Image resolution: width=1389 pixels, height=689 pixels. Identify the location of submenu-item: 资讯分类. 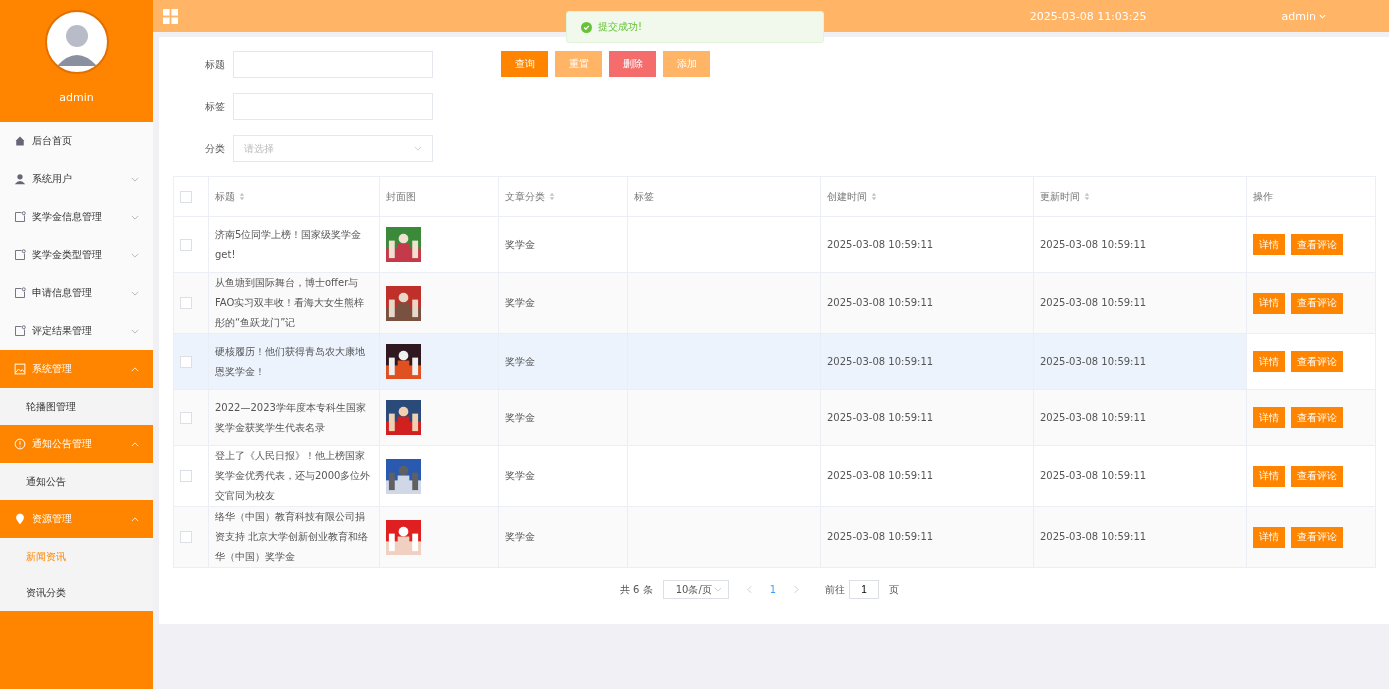
(76, 593).